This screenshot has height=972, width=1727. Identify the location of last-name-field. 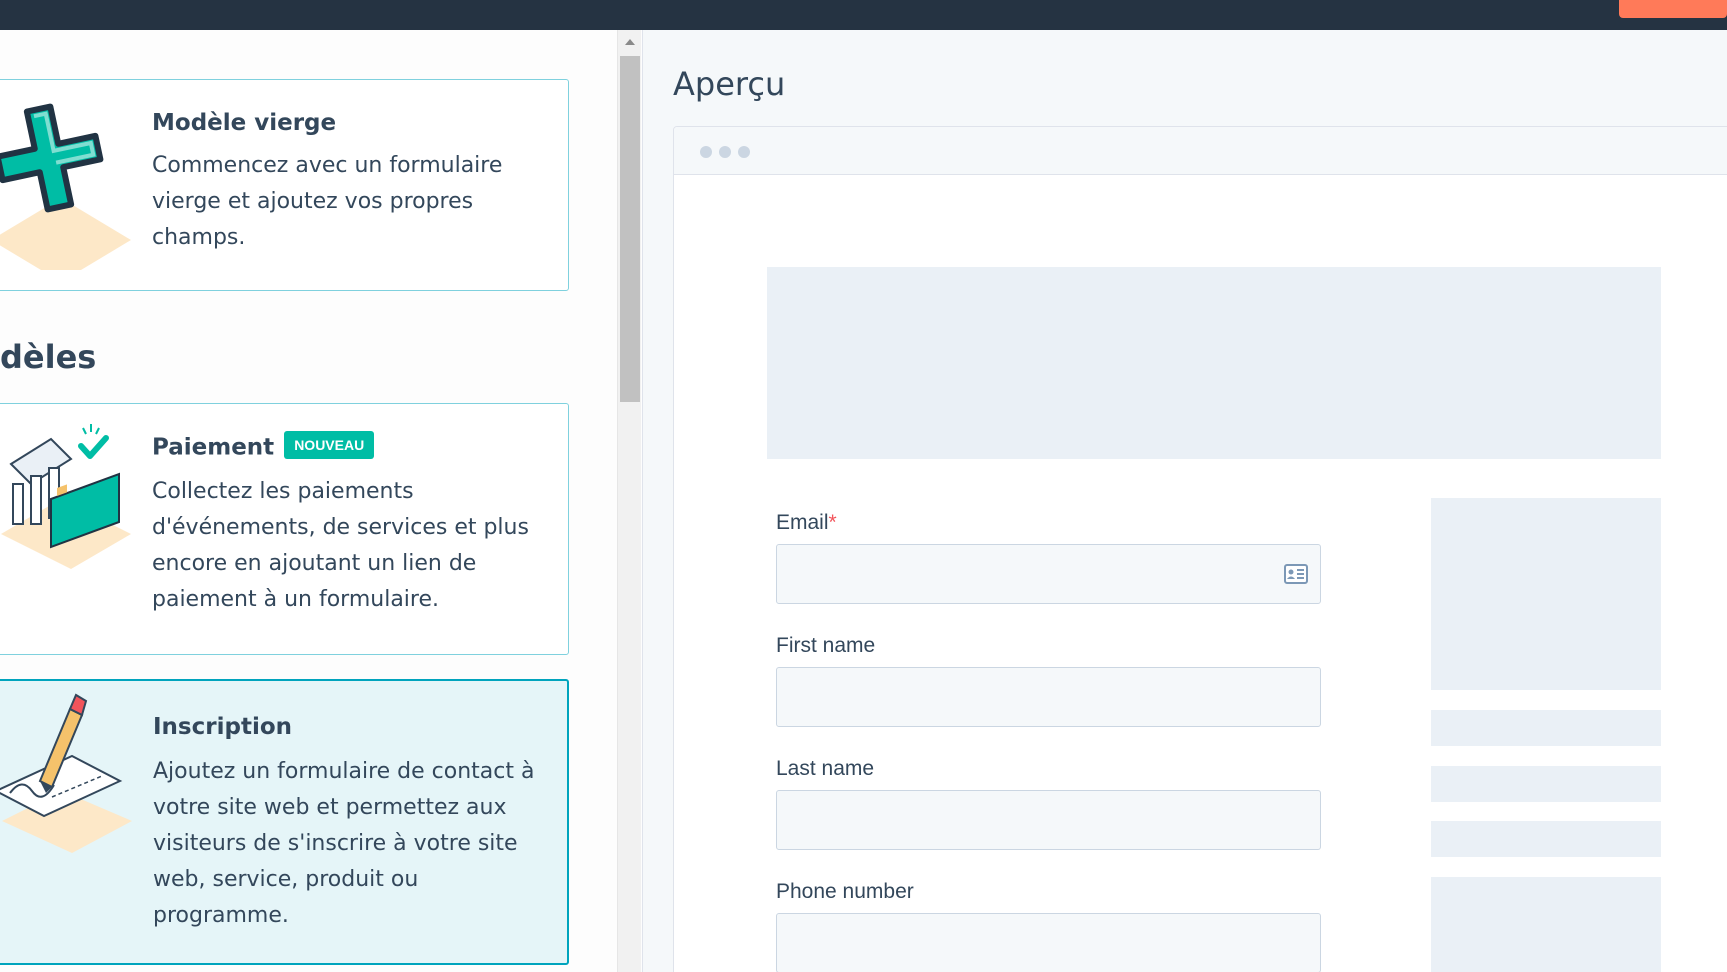
(1048, 820).